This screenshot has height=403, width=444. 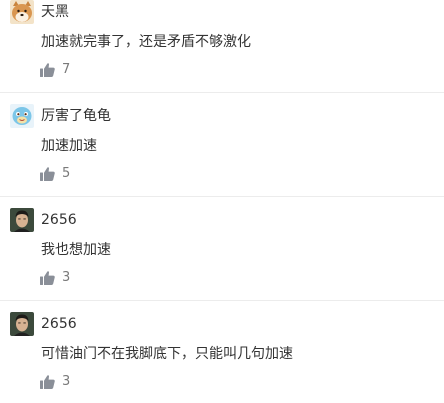 What do you see at coordinates (69, 146) in the screenshot?
I see `comment-text: 加速加速` at bounding box center [69, 146].